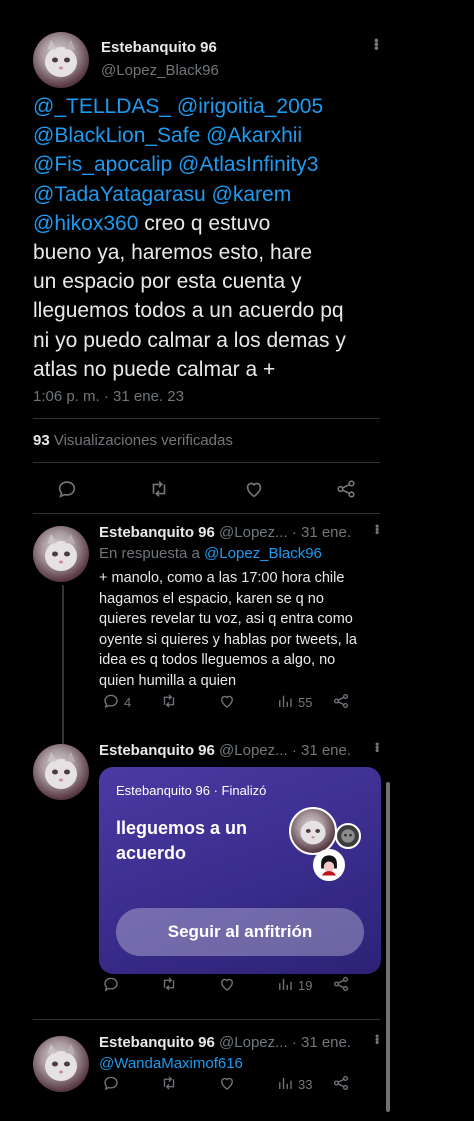 This screenshot has width=474, height=1121. I want to click on tweet-text-segment: lleguemos todos a un acuerdo pq, so click(188, 311).